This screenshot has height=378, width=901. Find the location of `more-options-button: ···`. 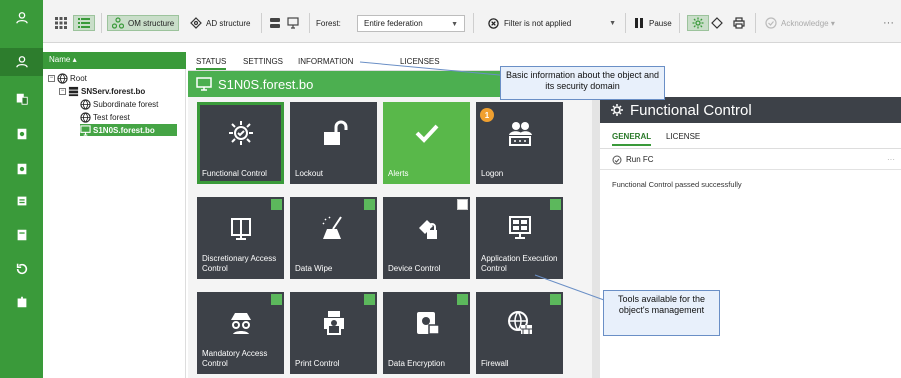

more-options-button: ··· is located at coordinates (888, 23).